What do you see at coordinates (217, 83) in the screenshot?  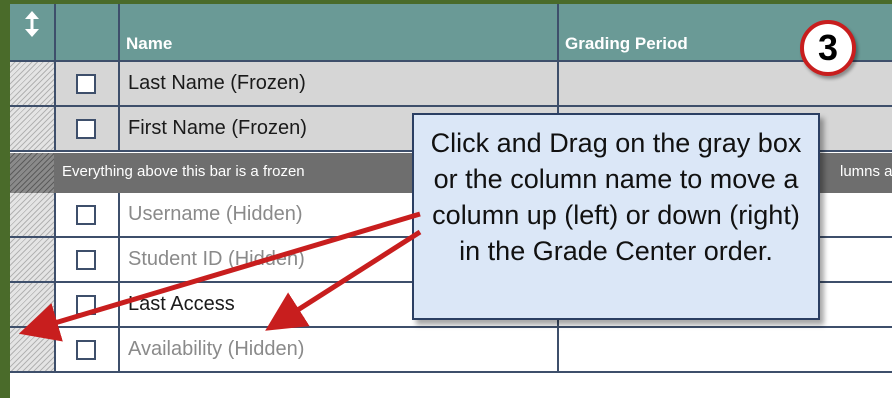 I see `column-name: Last Name (Frozen)` at bounding box center [217, 83].